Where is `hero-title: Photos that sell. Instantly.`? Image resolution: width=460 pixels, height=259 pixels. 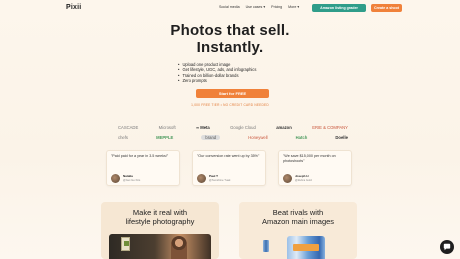
hero-title: Photos that sell. Instantly. is located at coordinates (230, 39).